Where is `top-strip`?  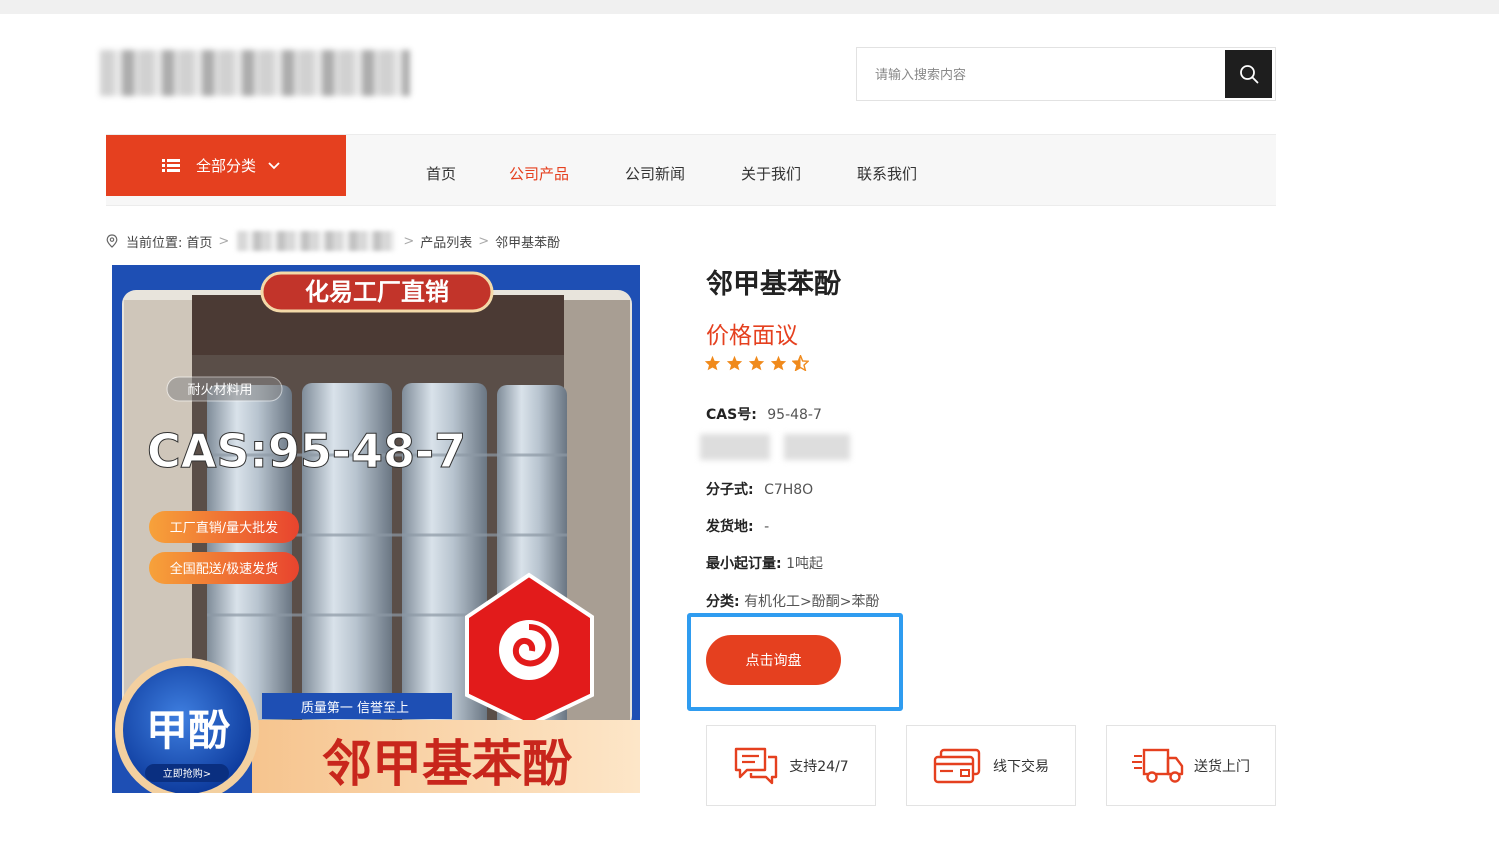 top-strip is located at coordinates (749, 7).